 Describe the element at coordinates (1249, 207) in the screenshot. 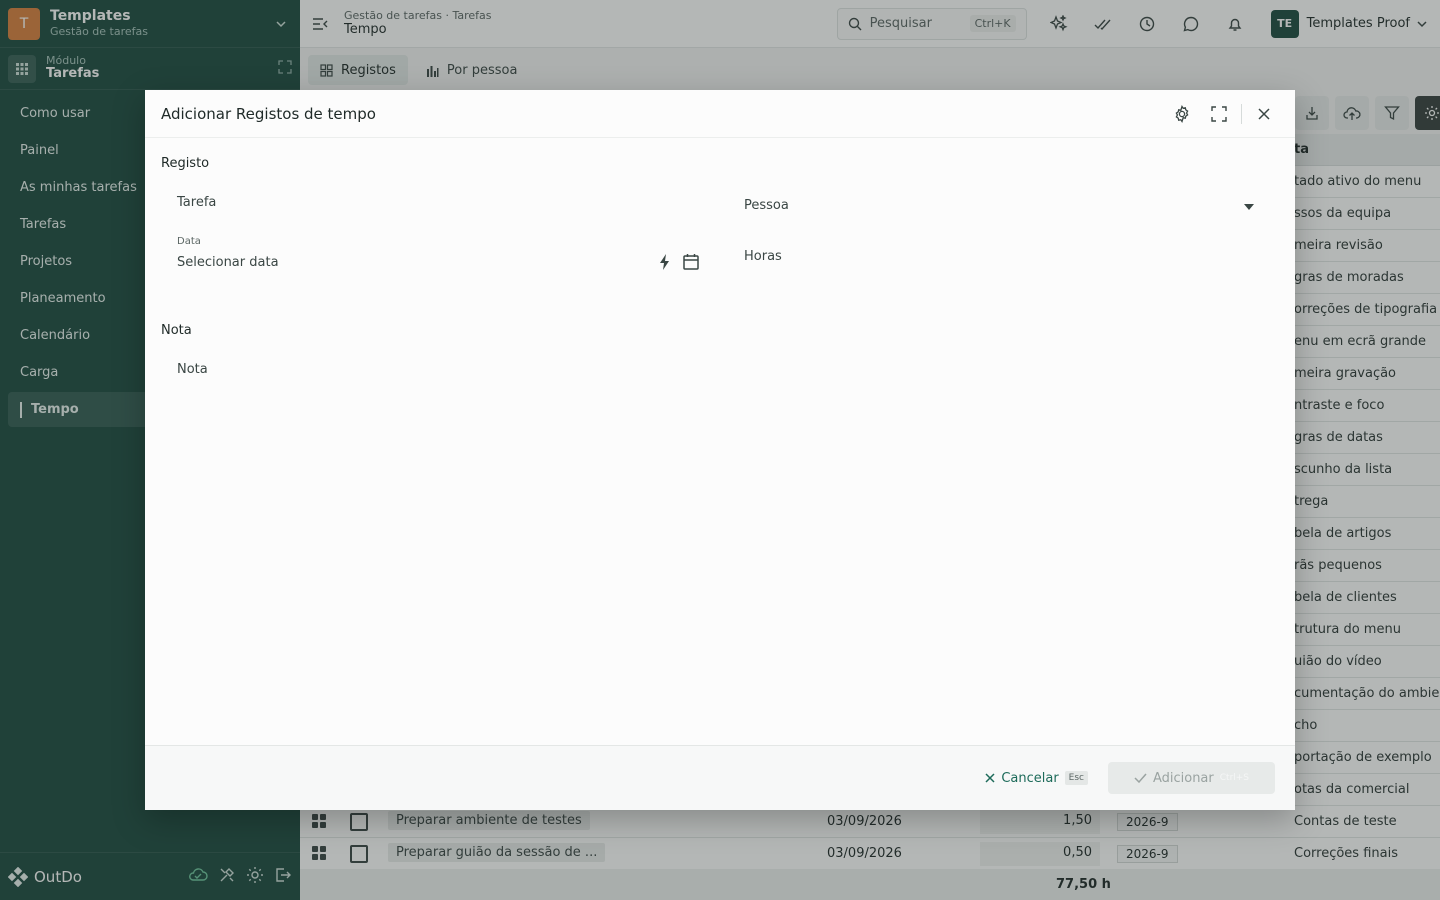

I see `dropdown-arrow-icon` at that location.